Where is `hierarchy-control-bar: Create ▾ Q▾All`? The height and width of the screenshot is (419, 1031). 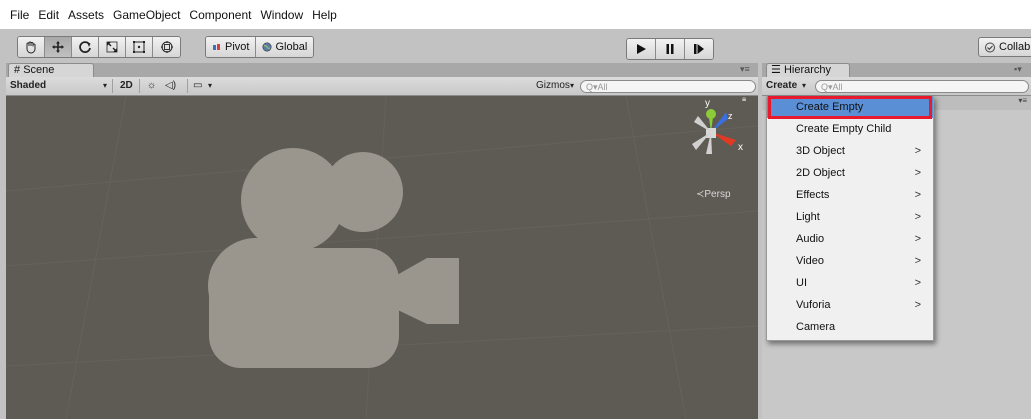 hierarchy-control-bar: Create ▾ Q▾All is located at coordinates (896, 86).